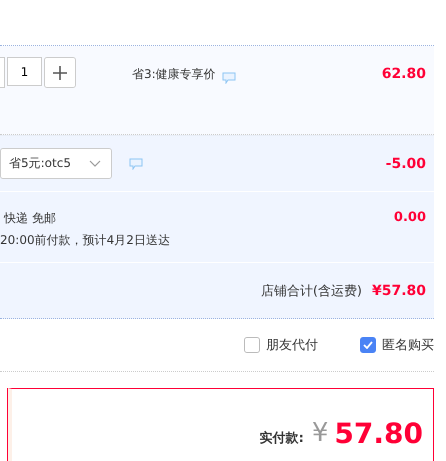 The width and height of the screenshot is (446, 461). I want to click on promo-label: 省3:健康专享价, so click(174, 74).